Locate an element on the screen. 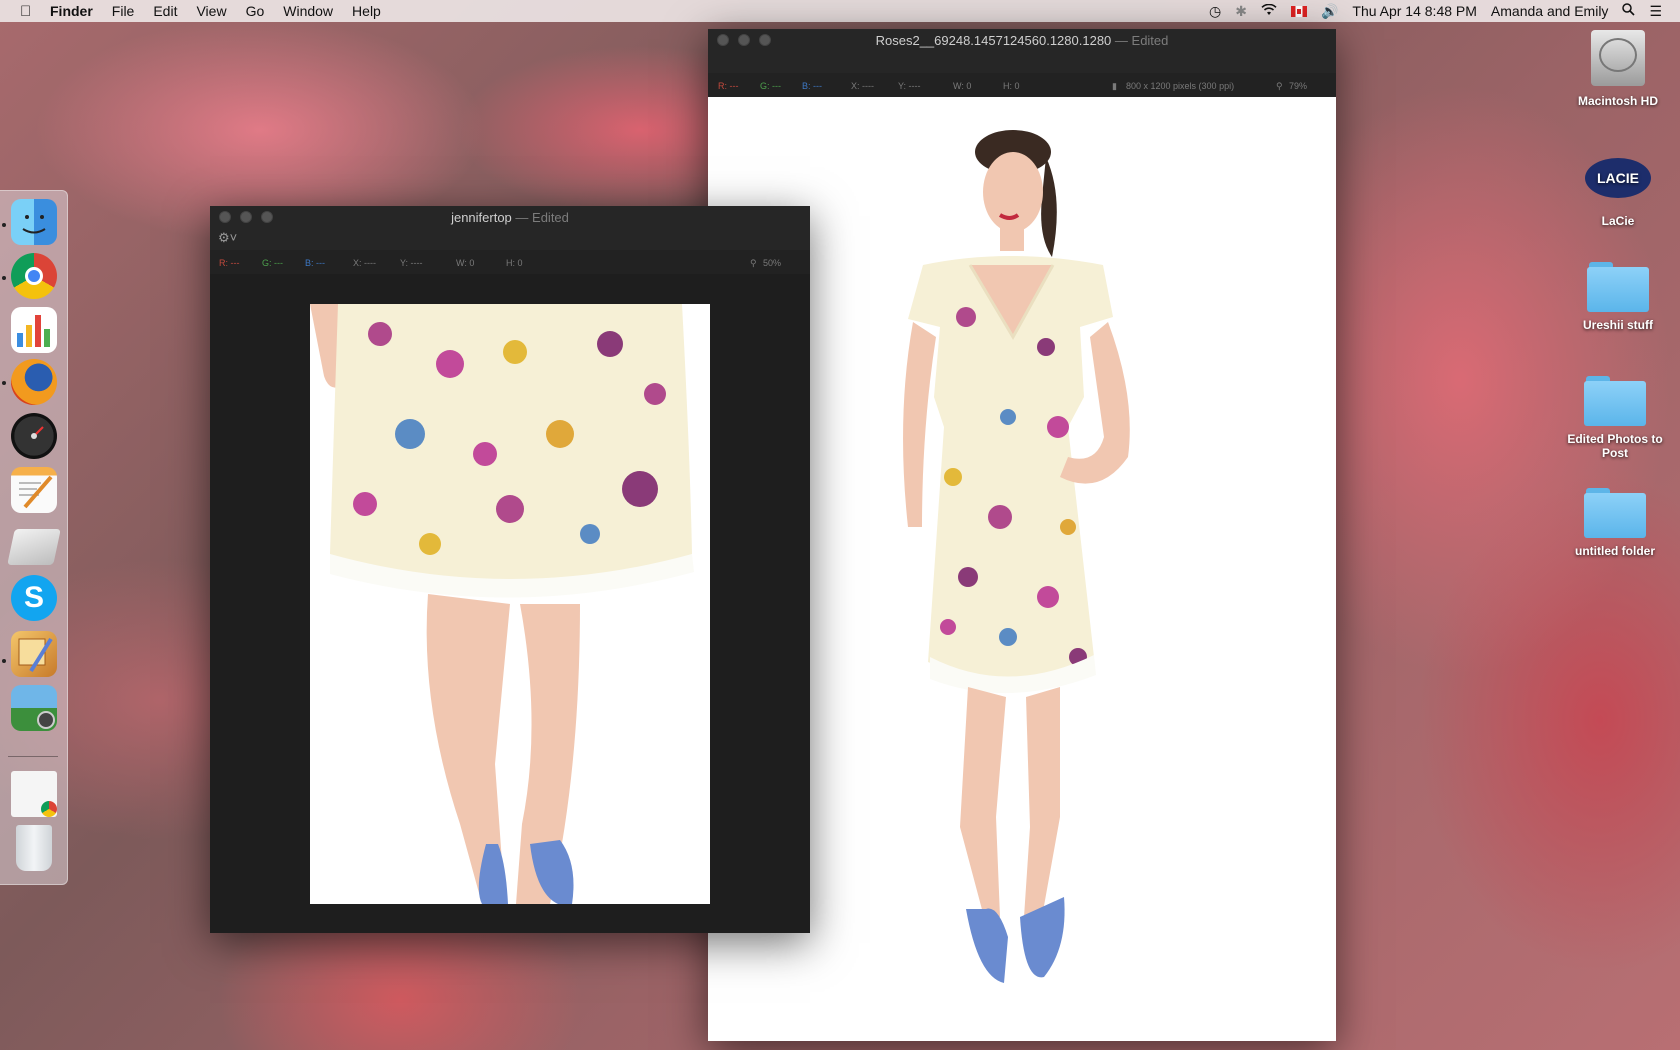  hard-drive-icon is located at coordinates (1618, 58).